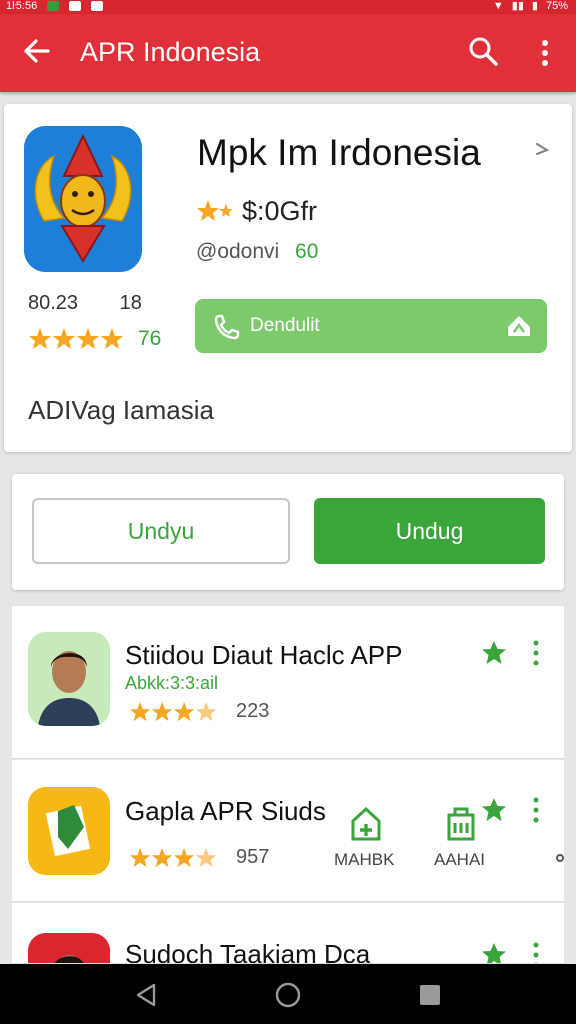  I want to click on list-item: Sudoch Taakiam Dca, so click(288, 933).